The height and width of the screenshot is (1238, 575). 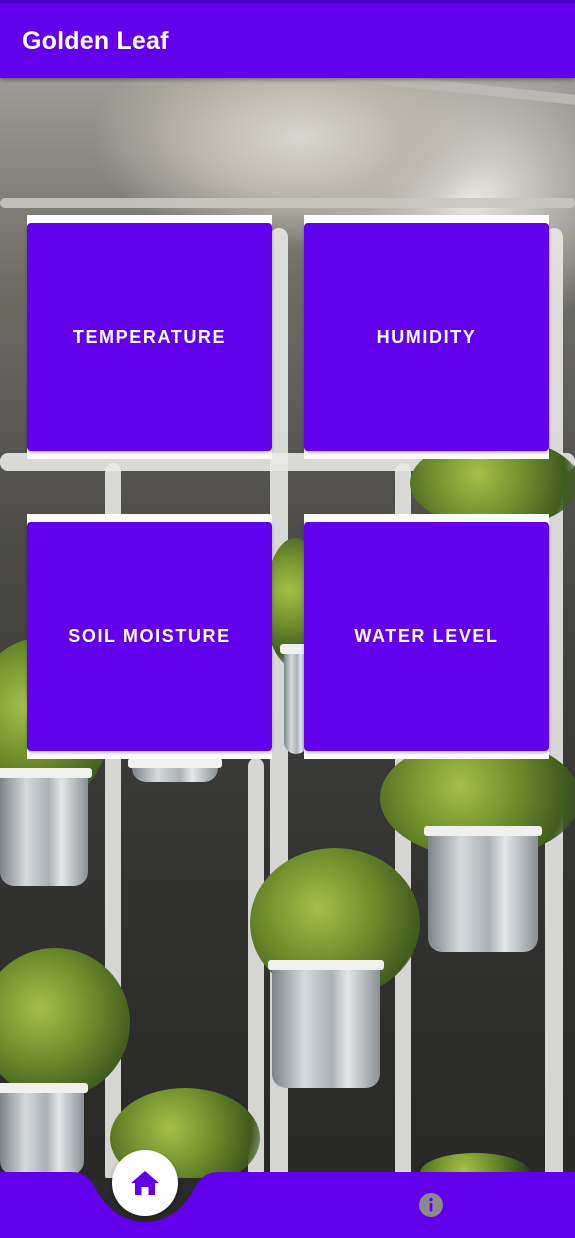 I want to click on home-icon, so click(x=145, y=1183).